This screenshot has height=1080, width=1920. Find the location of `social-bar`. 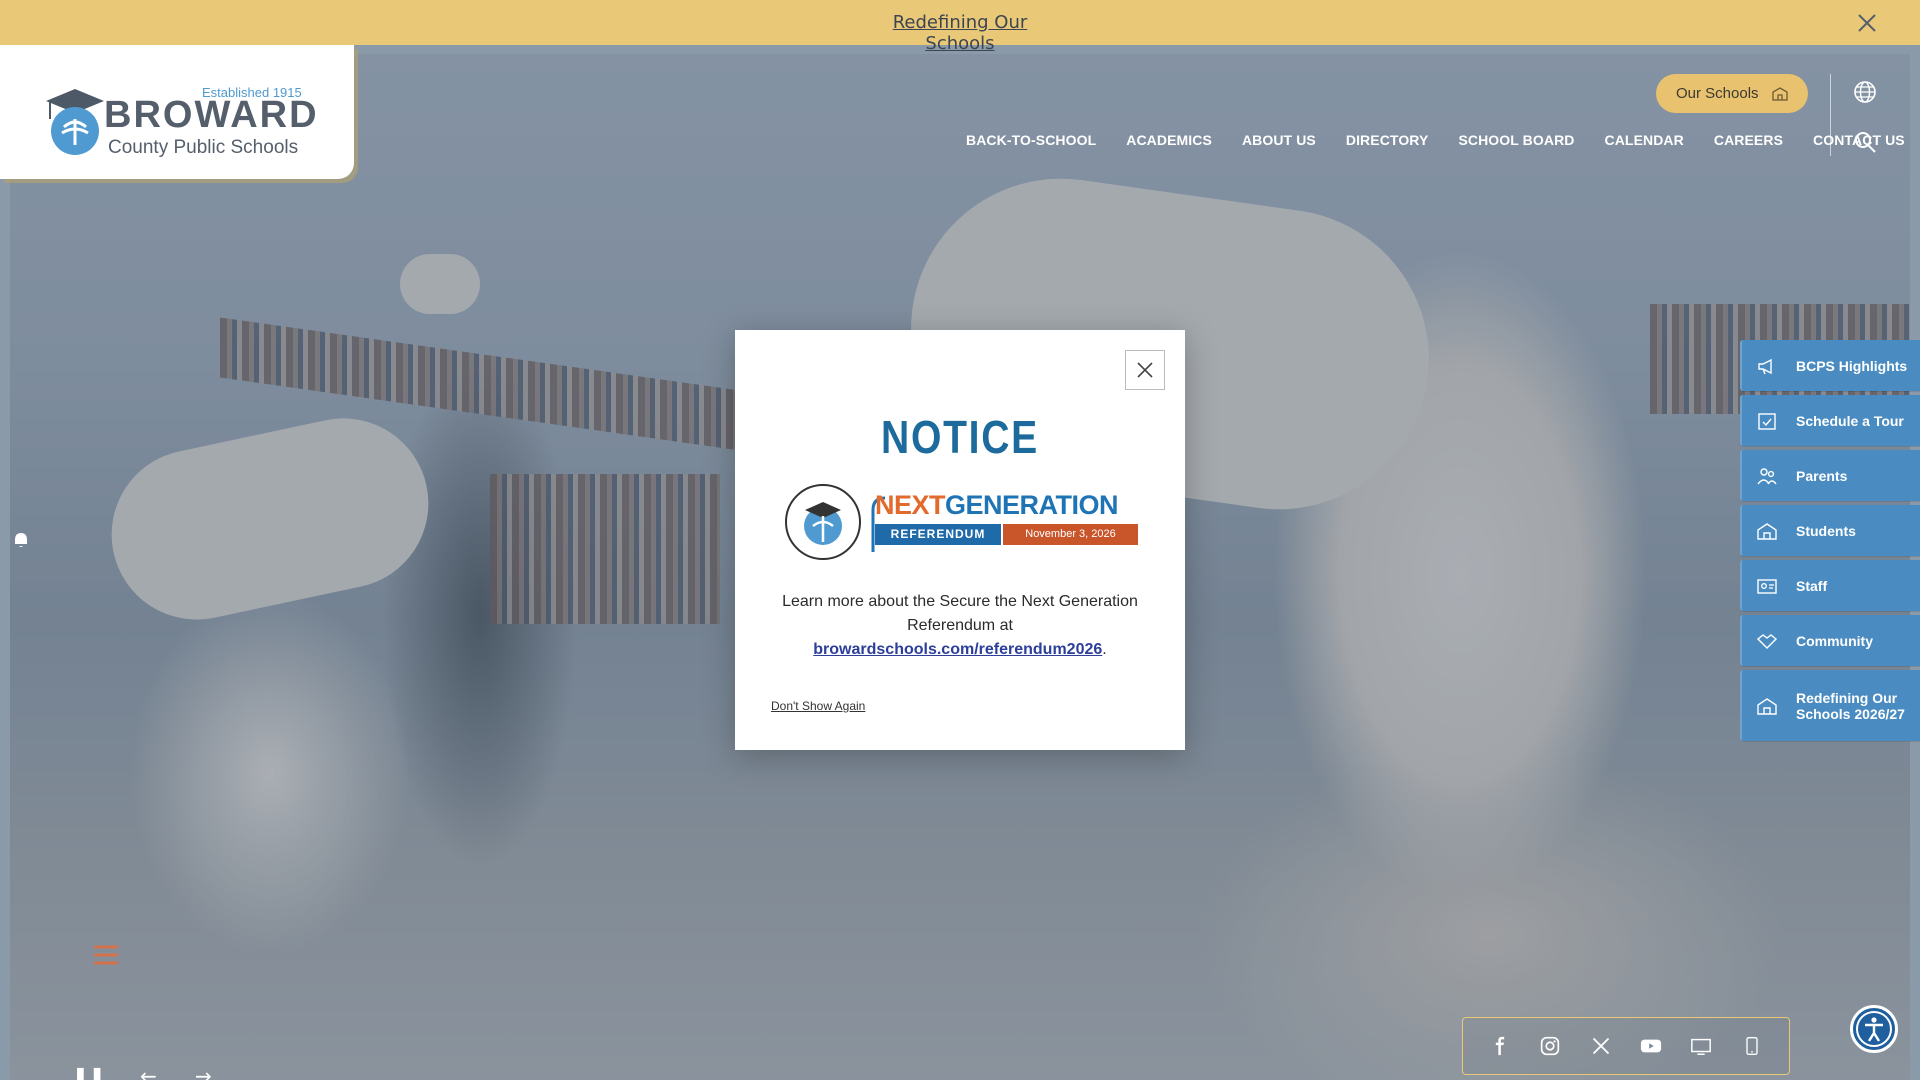

social-bar is located at coordinates (1626, 1046).